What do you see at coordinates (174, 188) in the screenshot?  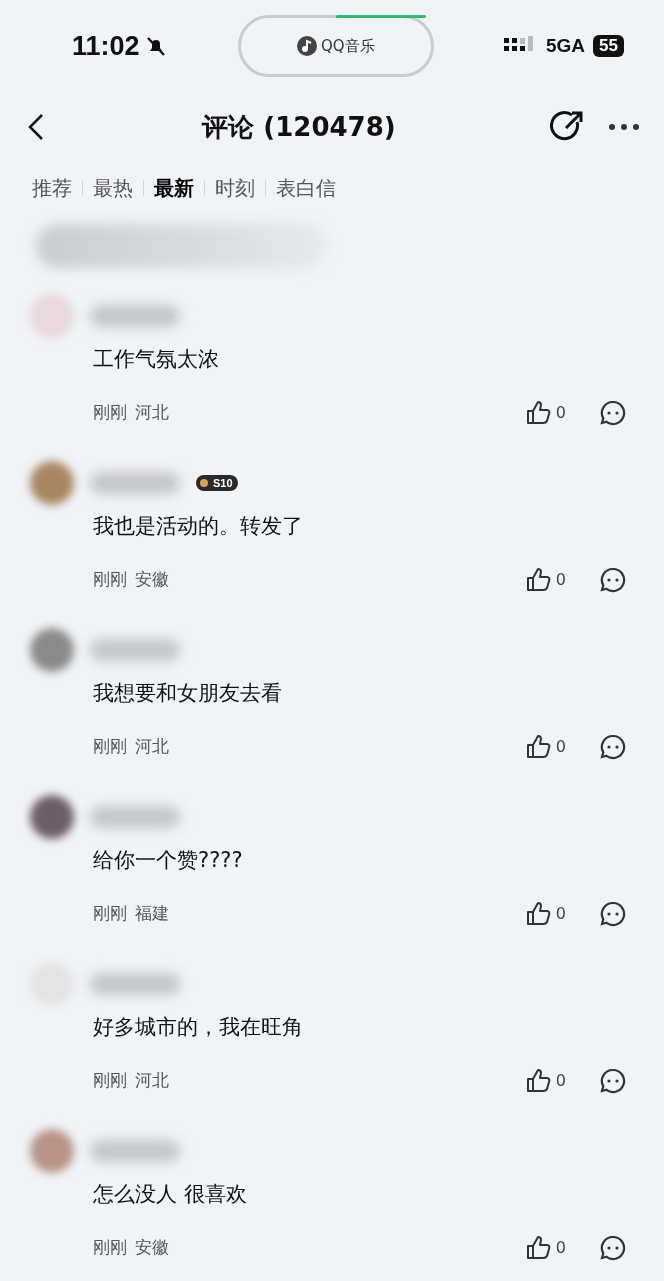 I see `tab: 最新` at bounding box center [174, 188].